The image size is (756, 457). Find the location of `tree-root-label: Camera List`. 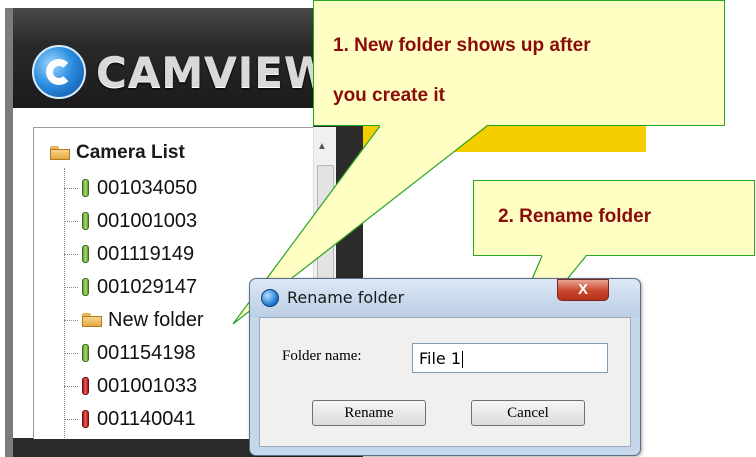

tree-root-label: Camera List is located at coordinates (130, 152).